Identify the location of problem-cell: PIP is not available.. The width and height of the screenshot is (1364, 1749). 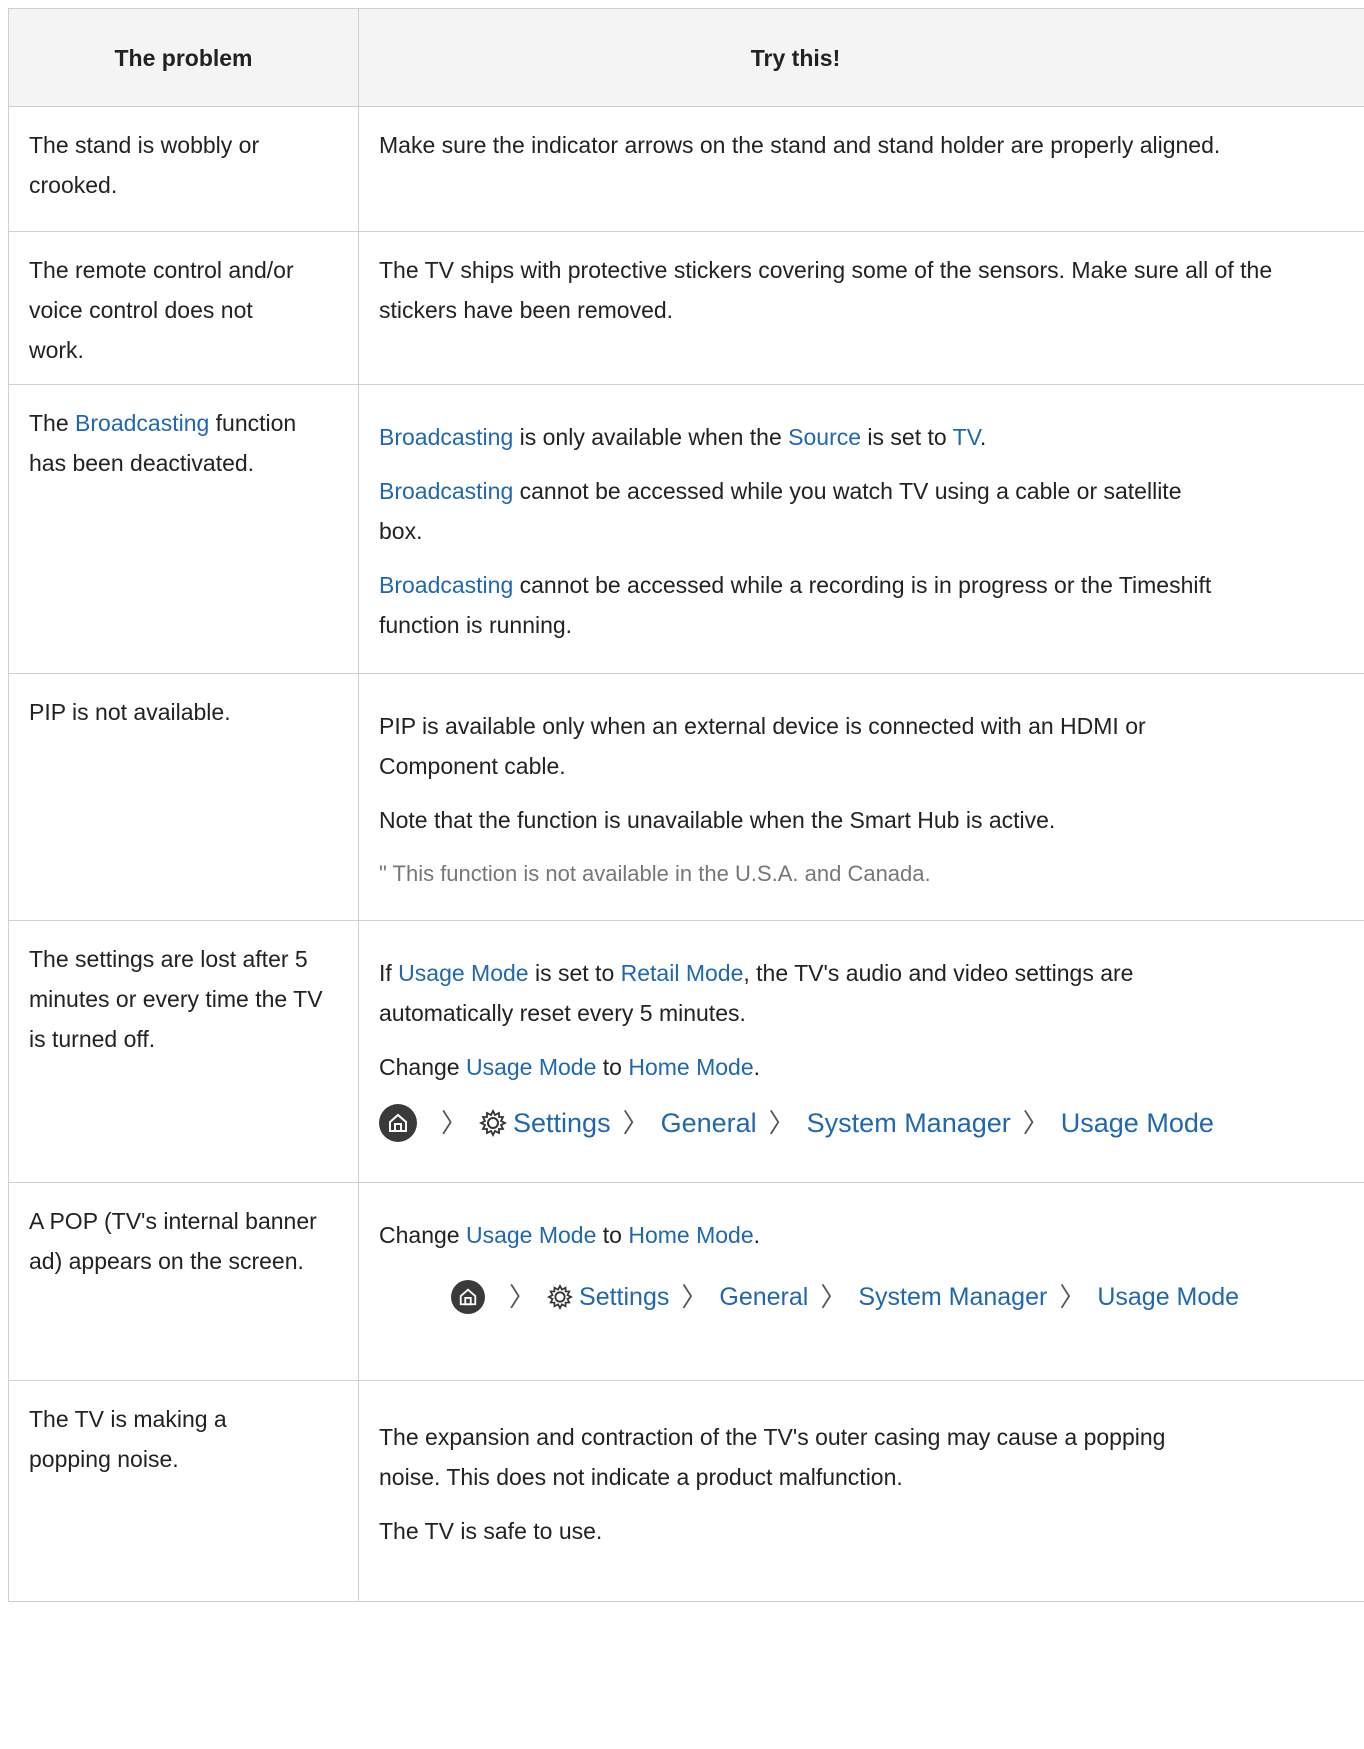
(184, 797).